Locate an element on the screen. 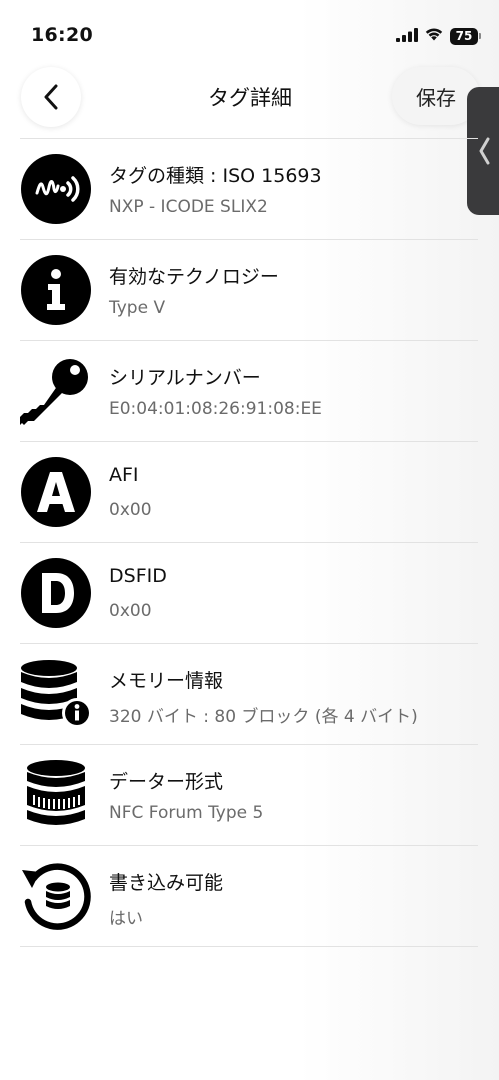 This screenshot has height=1080, width=499. row-title: シリアルナンバー is located at coordinates (185, 378).